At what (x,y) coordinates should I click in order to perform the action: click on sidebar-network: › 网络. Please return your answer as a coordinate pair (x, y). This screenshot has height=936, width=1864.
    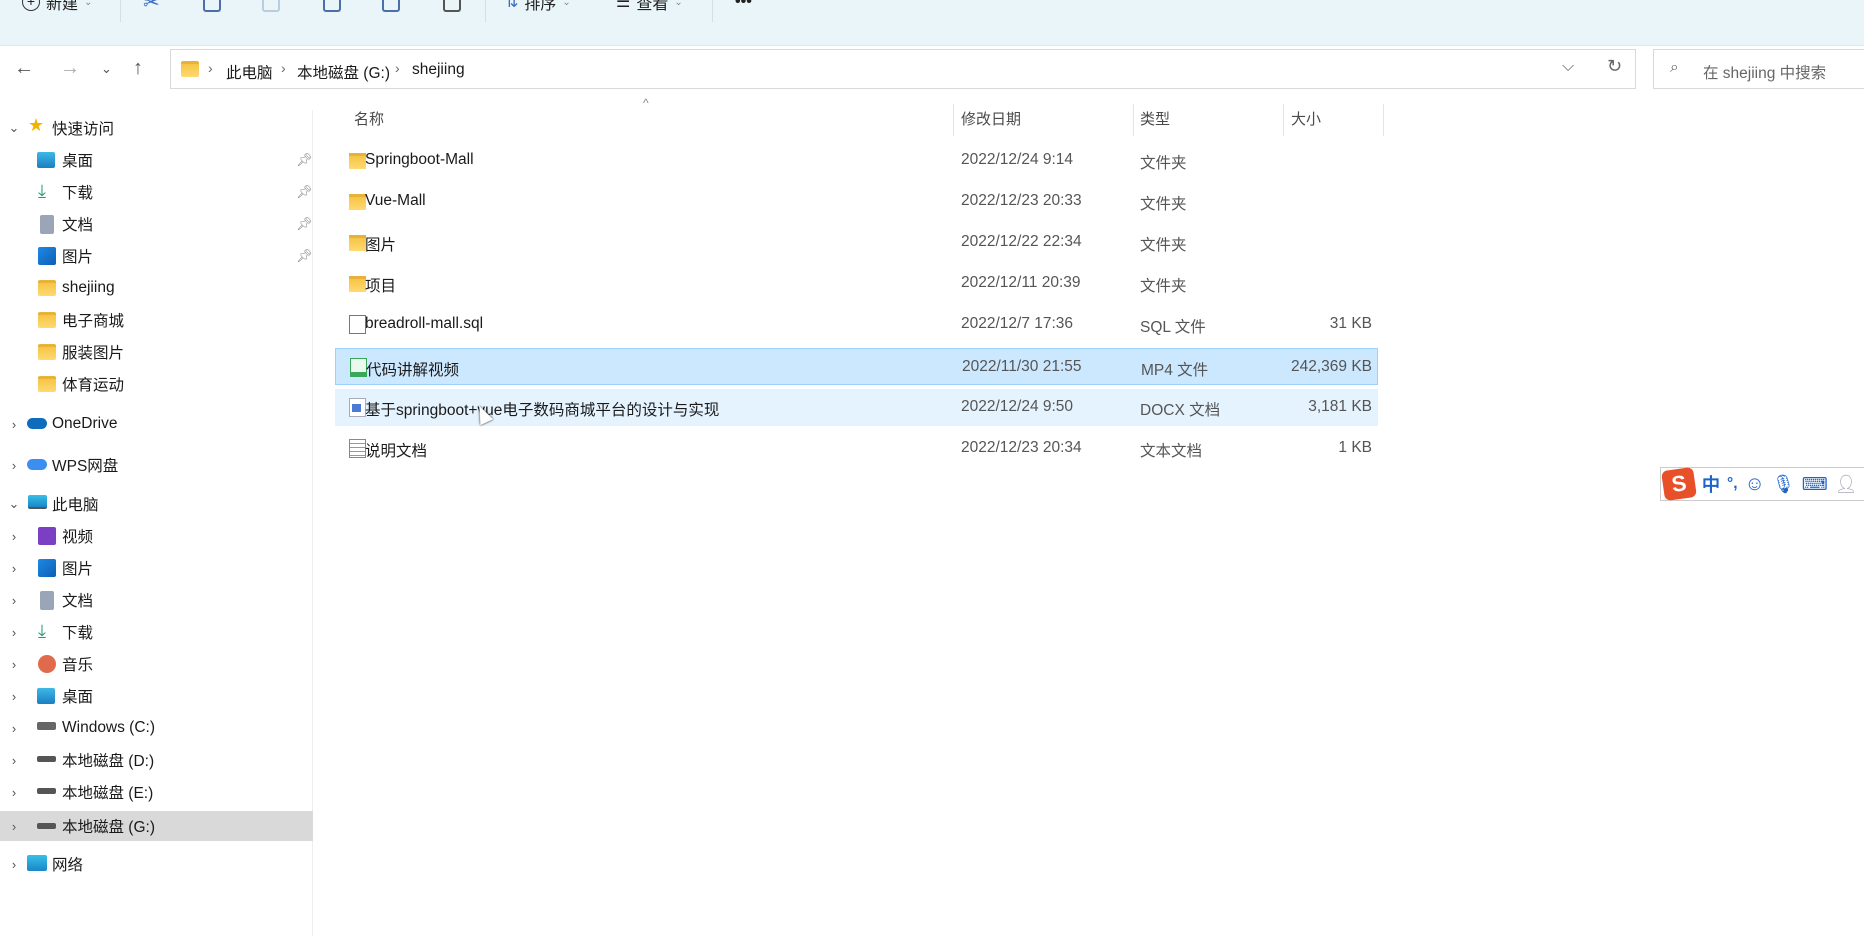
    Looking at the image, I should click on (156, 864).